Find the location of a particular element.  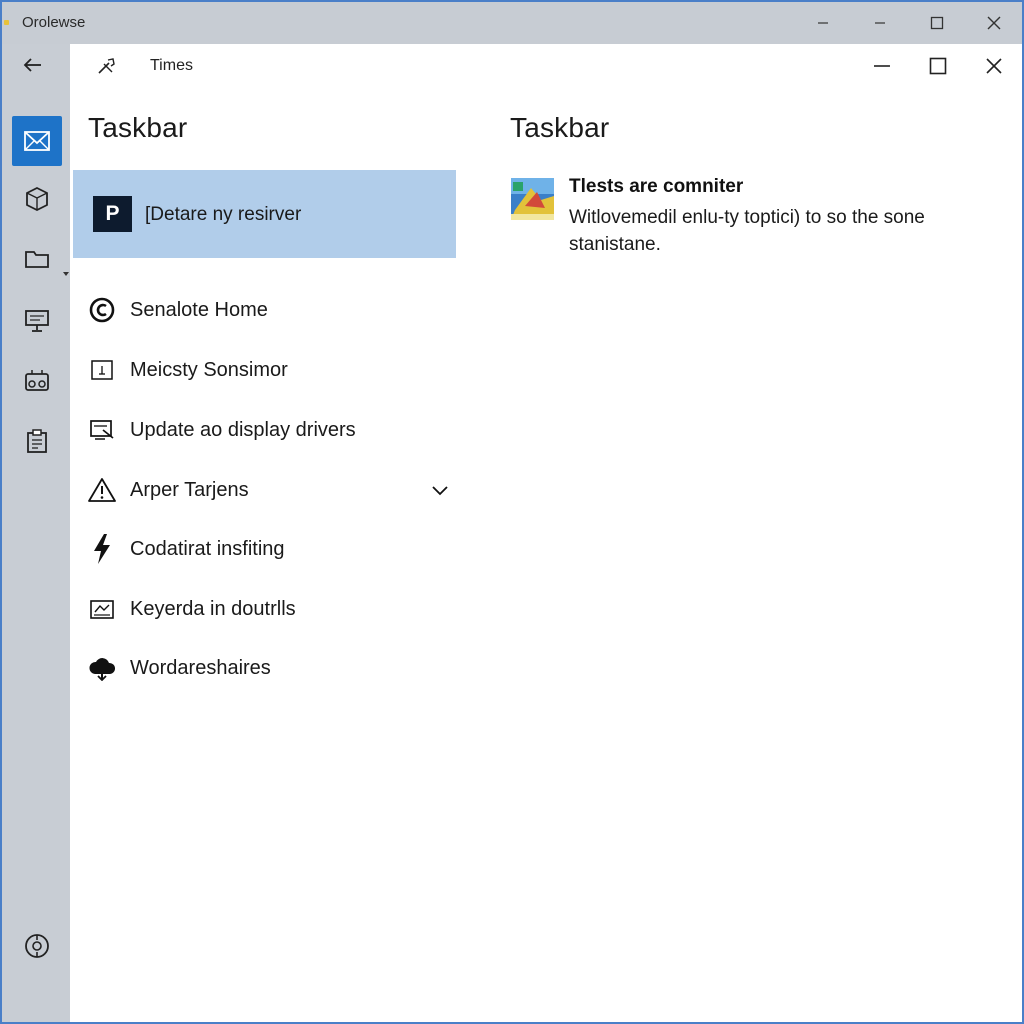

rail-item-devices is located at coordinates (37, 381).